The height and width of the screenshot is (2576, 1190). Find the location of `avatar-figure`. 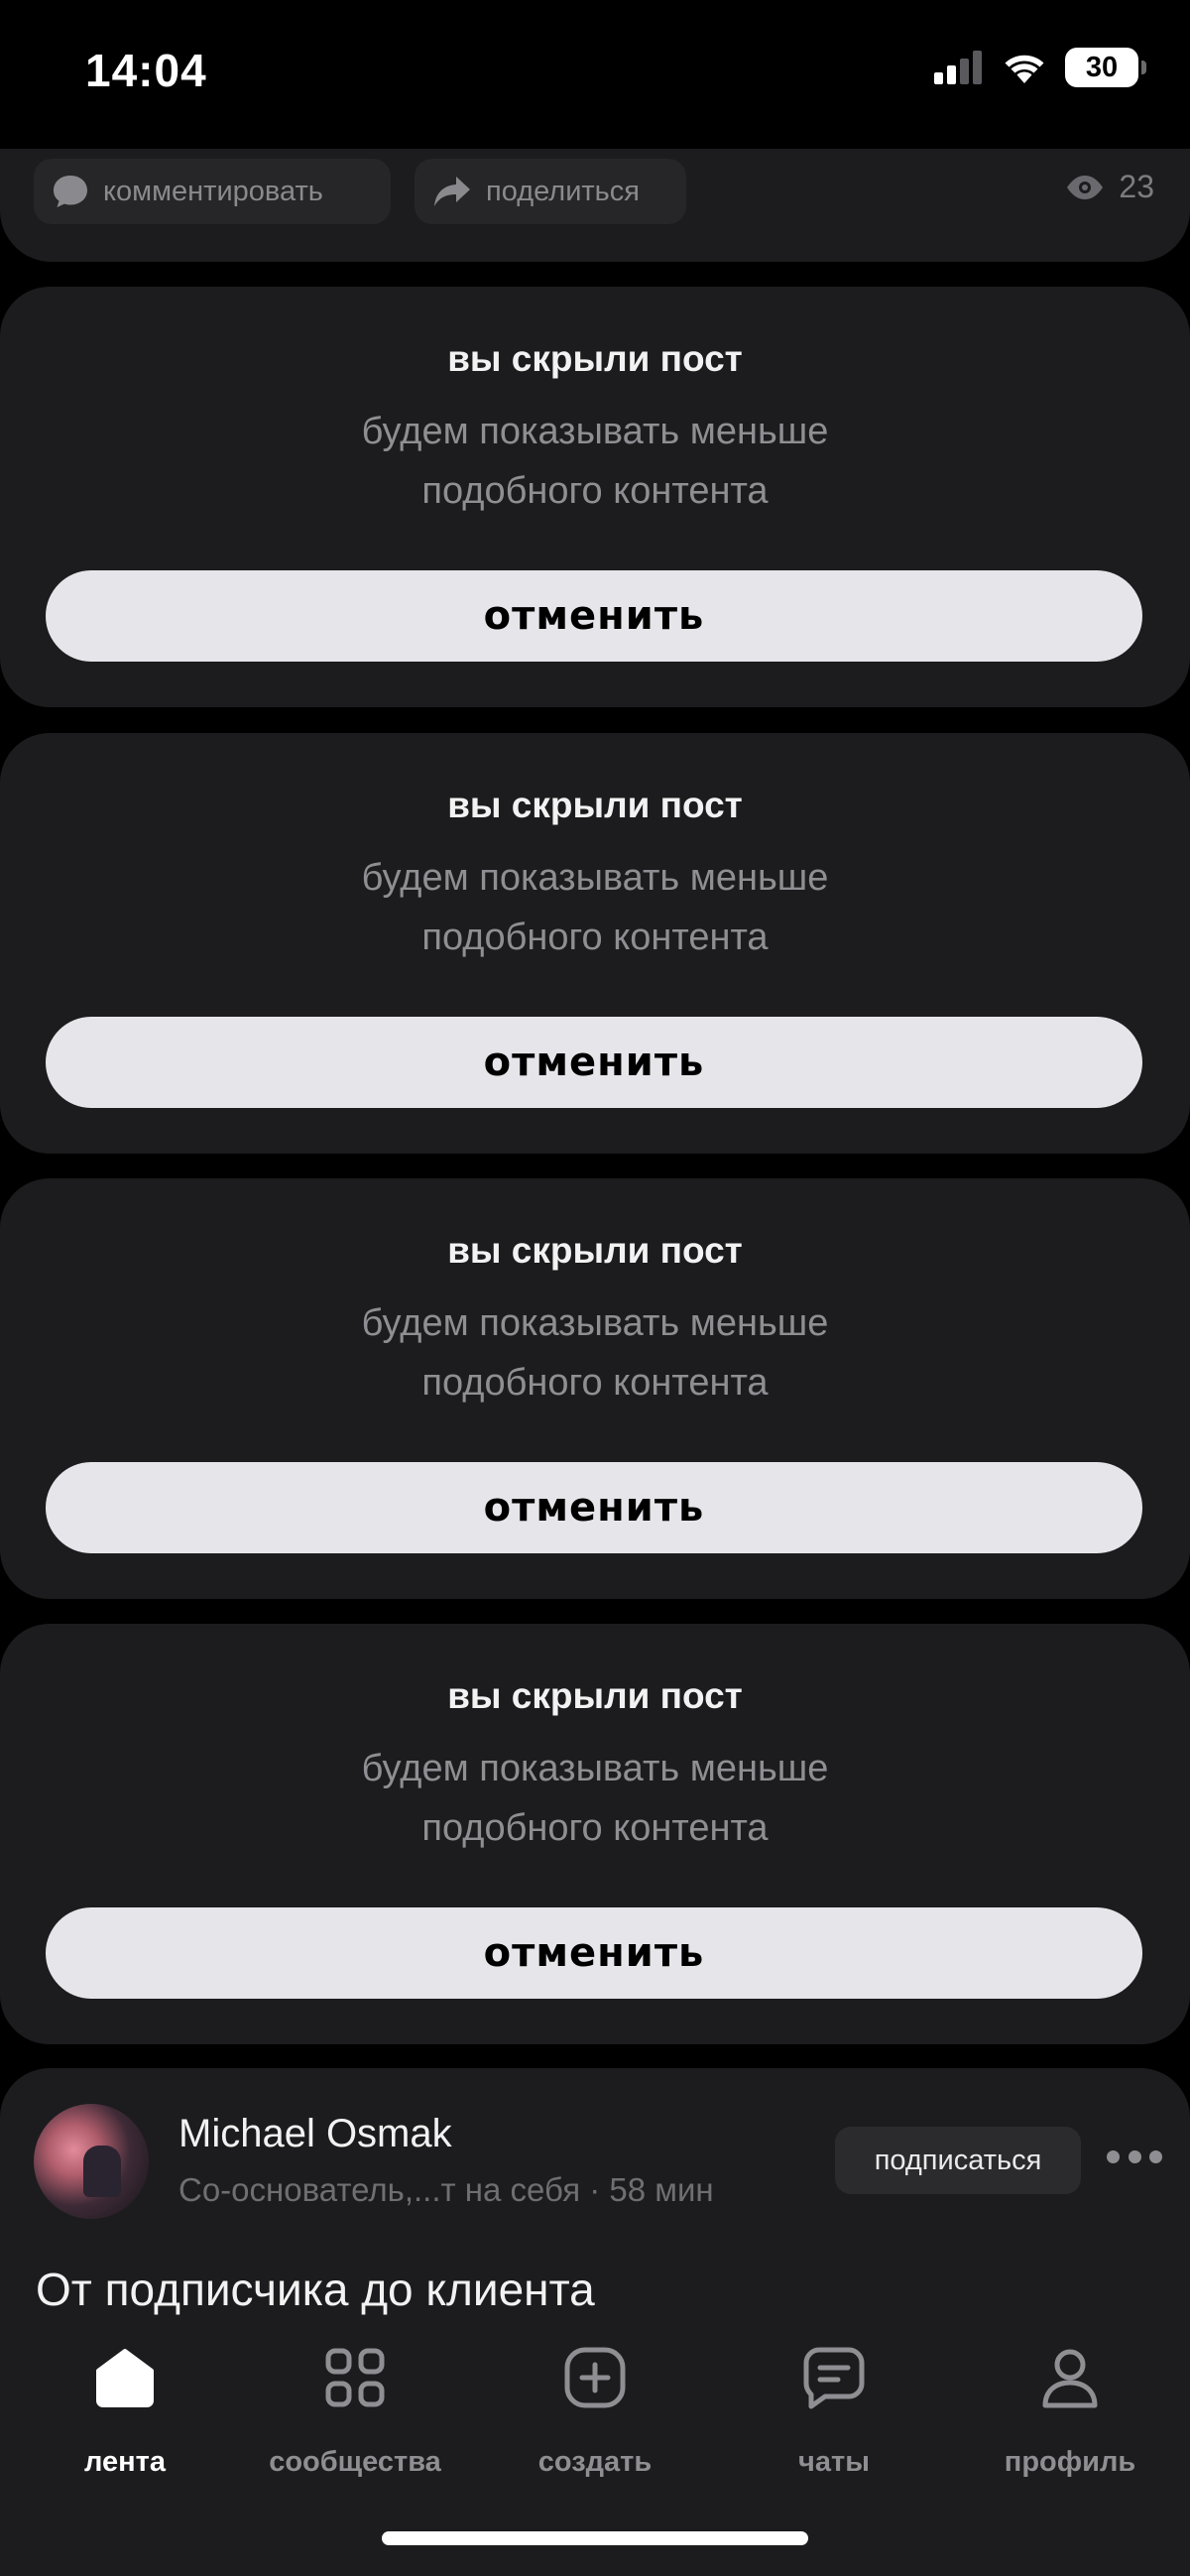

avatar-figure is located at coordinates (102, 2171).